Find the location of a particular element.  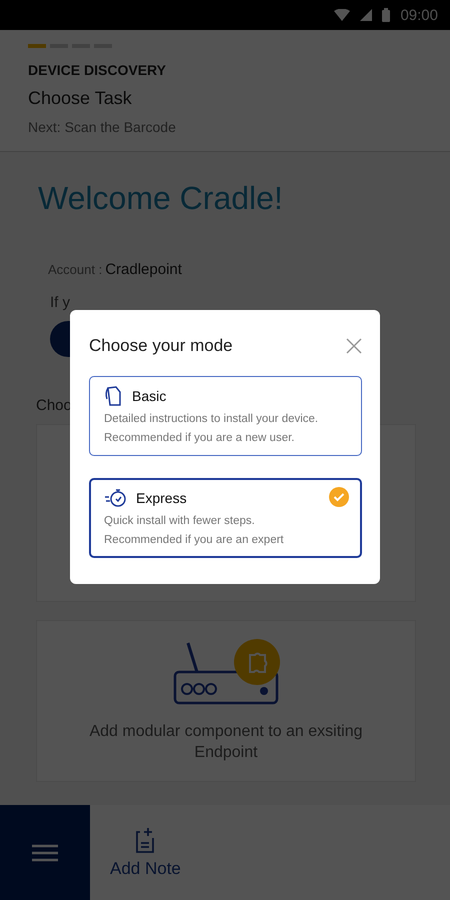

signal-icon is located at coordinates (366, 15).